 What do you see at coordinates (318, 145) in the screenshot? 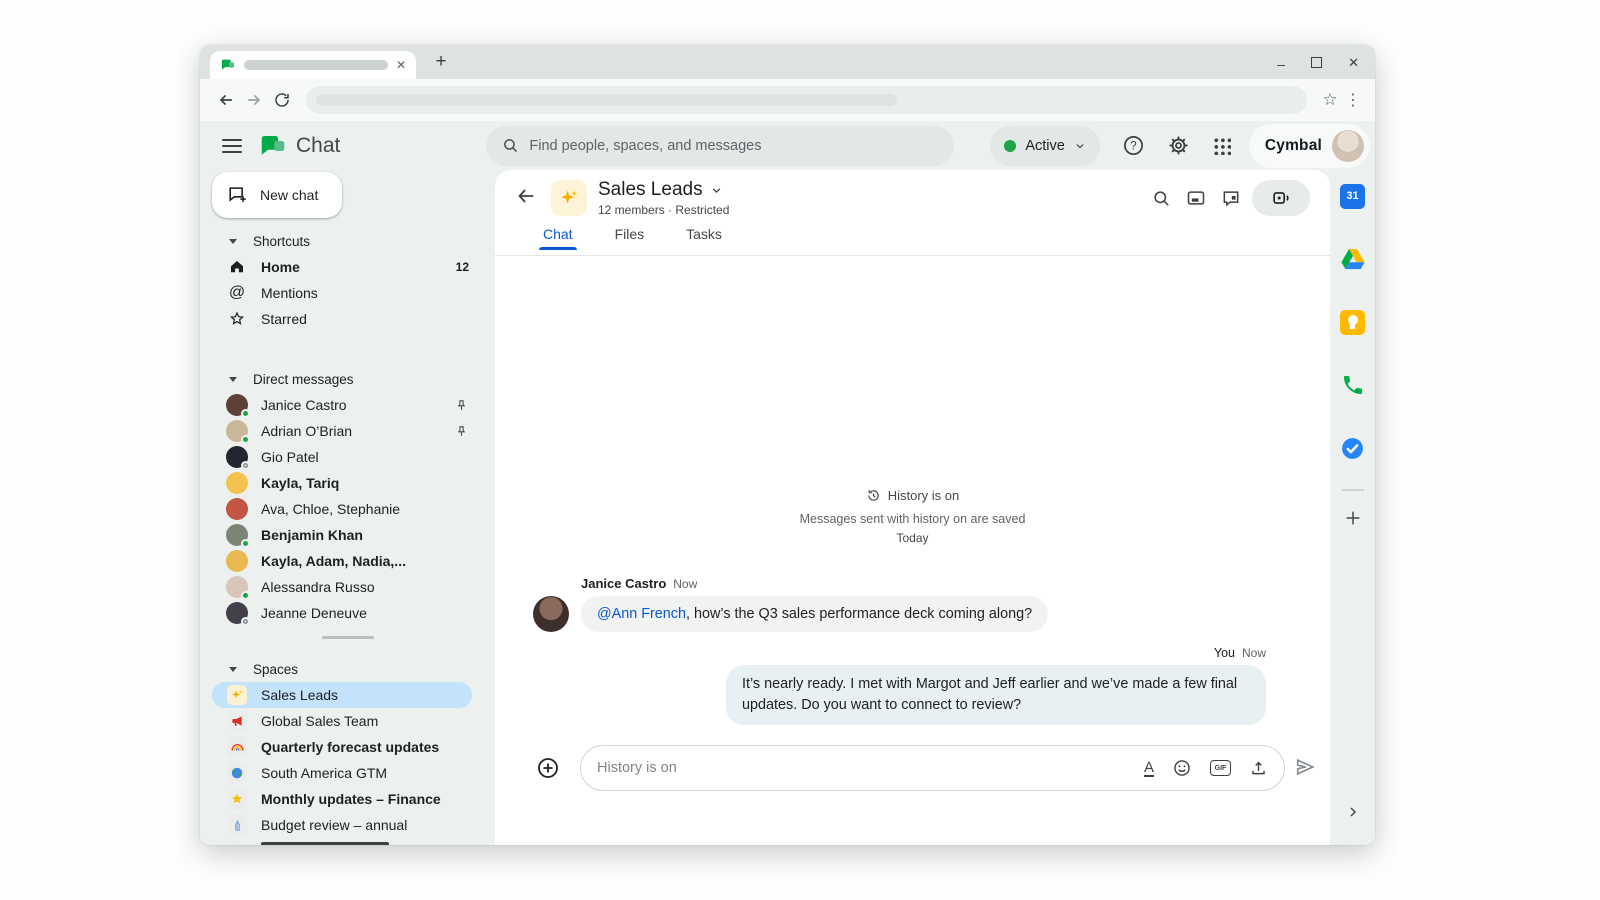
I see `product-name: Chat` at bounding box center [318, 145].